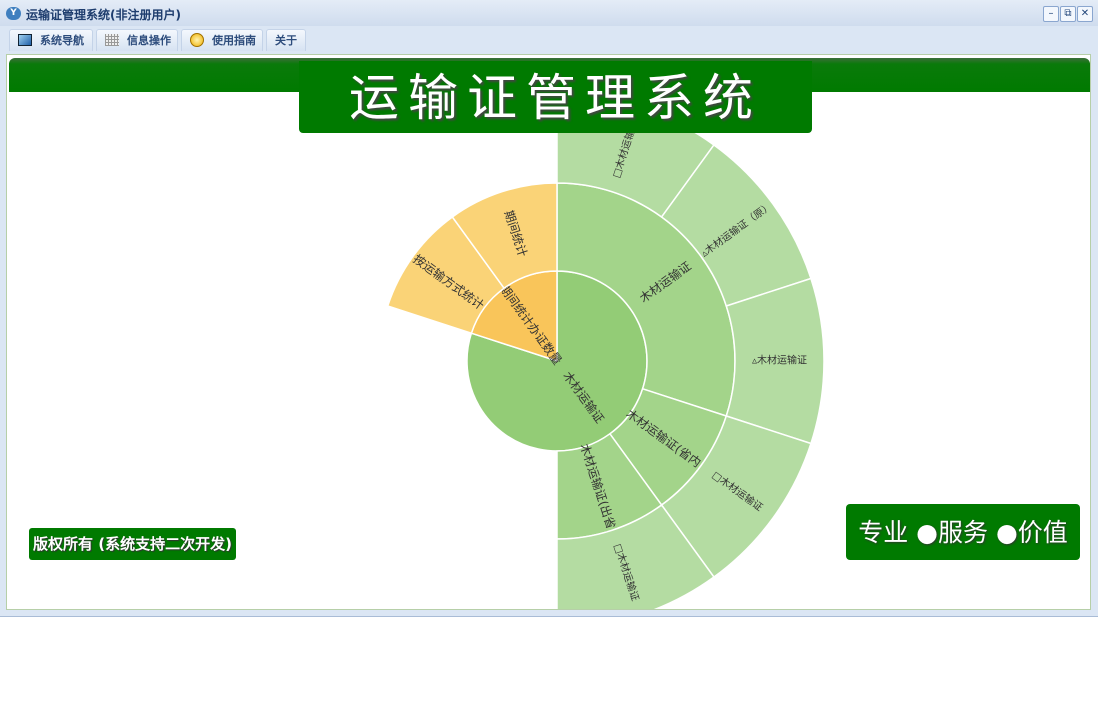  Describe the element at coordinates (1051, 14) in the screenshot. I see `minimize-button: –` at that location.